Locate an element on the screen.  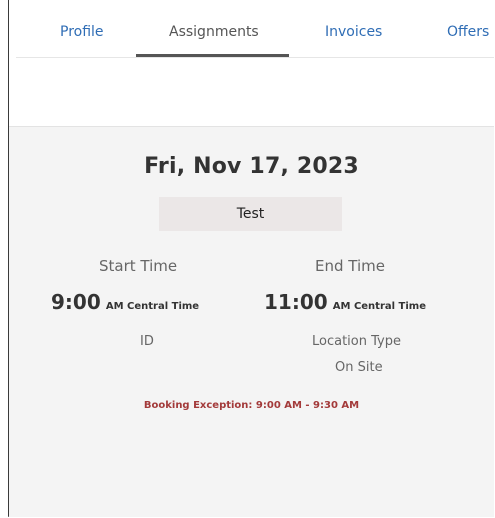
end-time: 11:00 AM Central Time is located at coordinates (345, 302).